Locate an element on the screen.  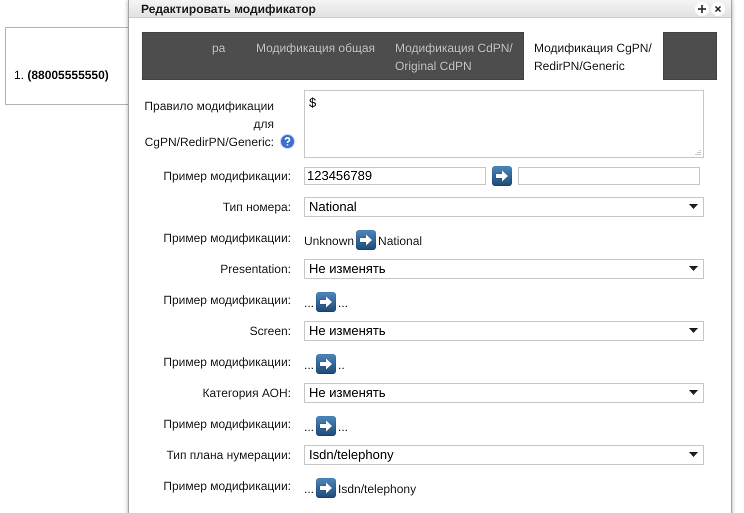
list-item: 1. (88005555550) is located at coordinates (62, 75).